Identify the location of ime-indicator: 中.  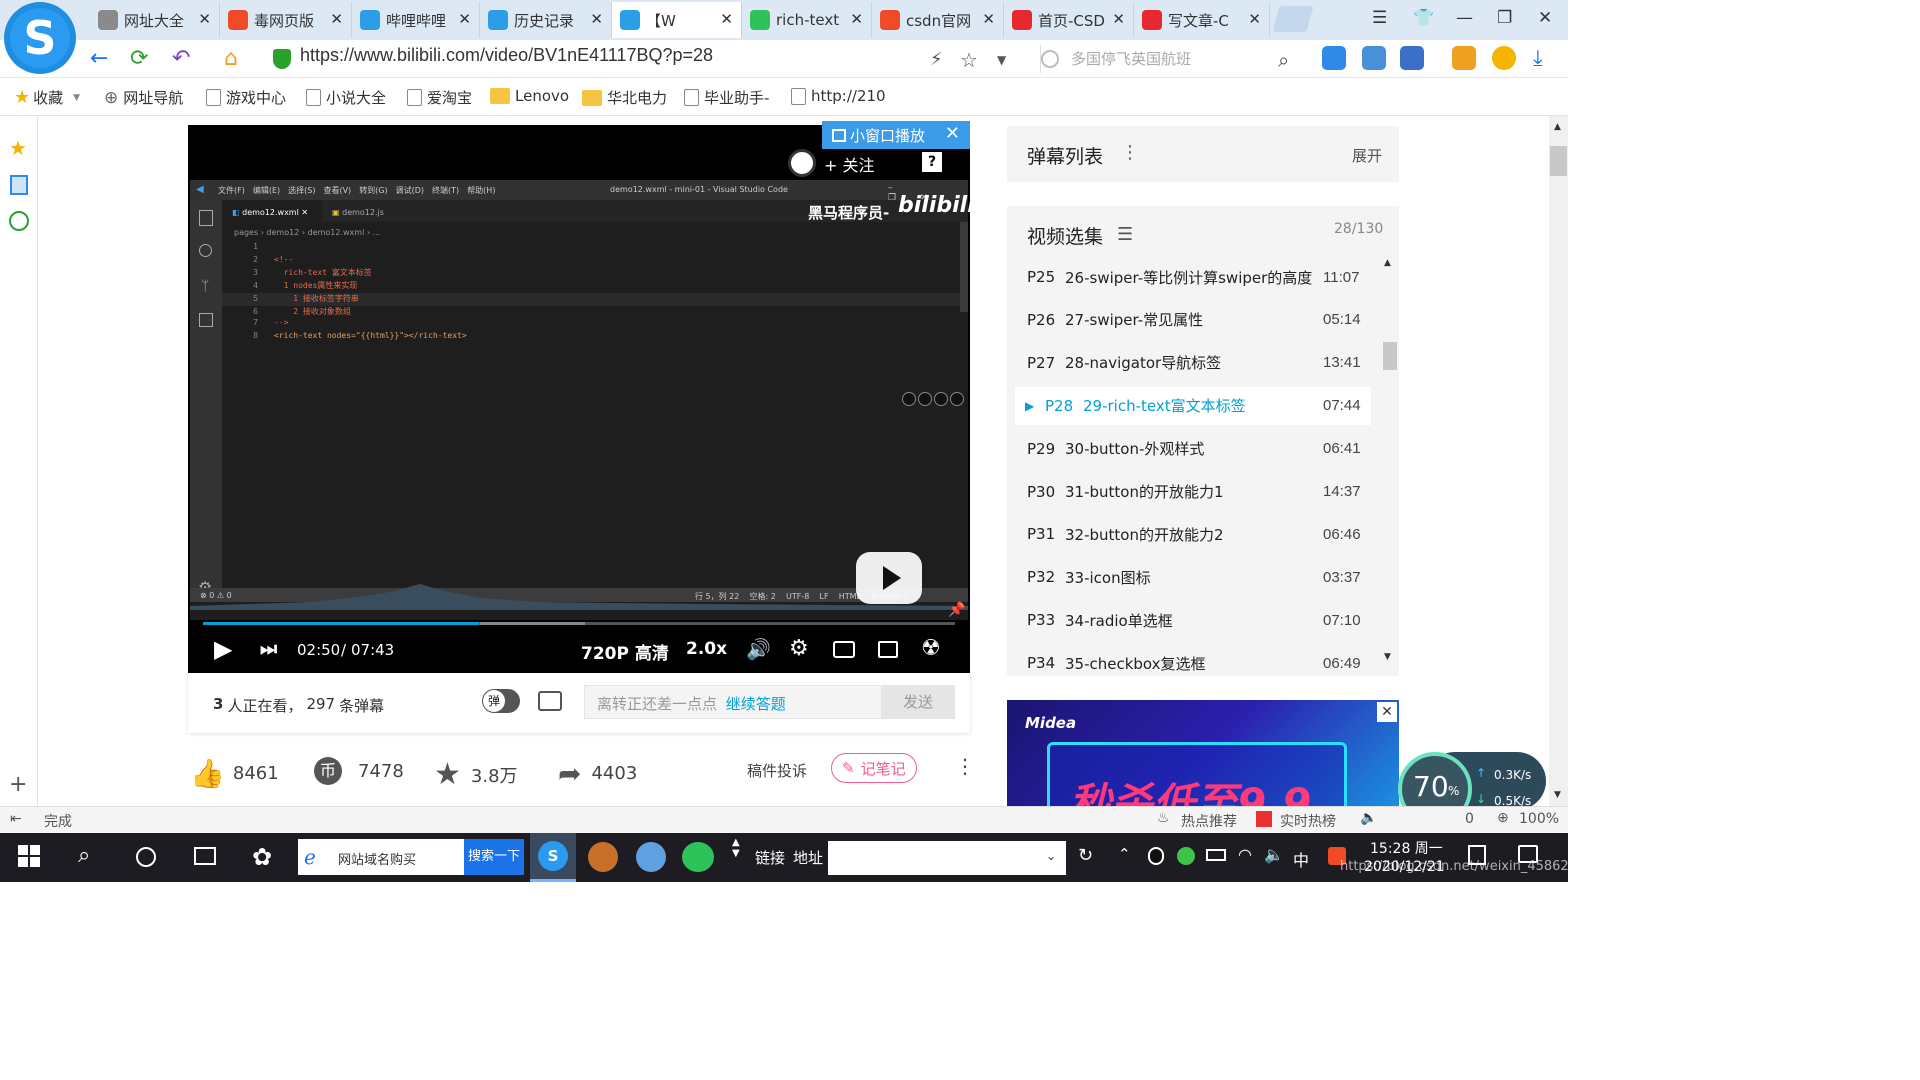
(1301, 859).